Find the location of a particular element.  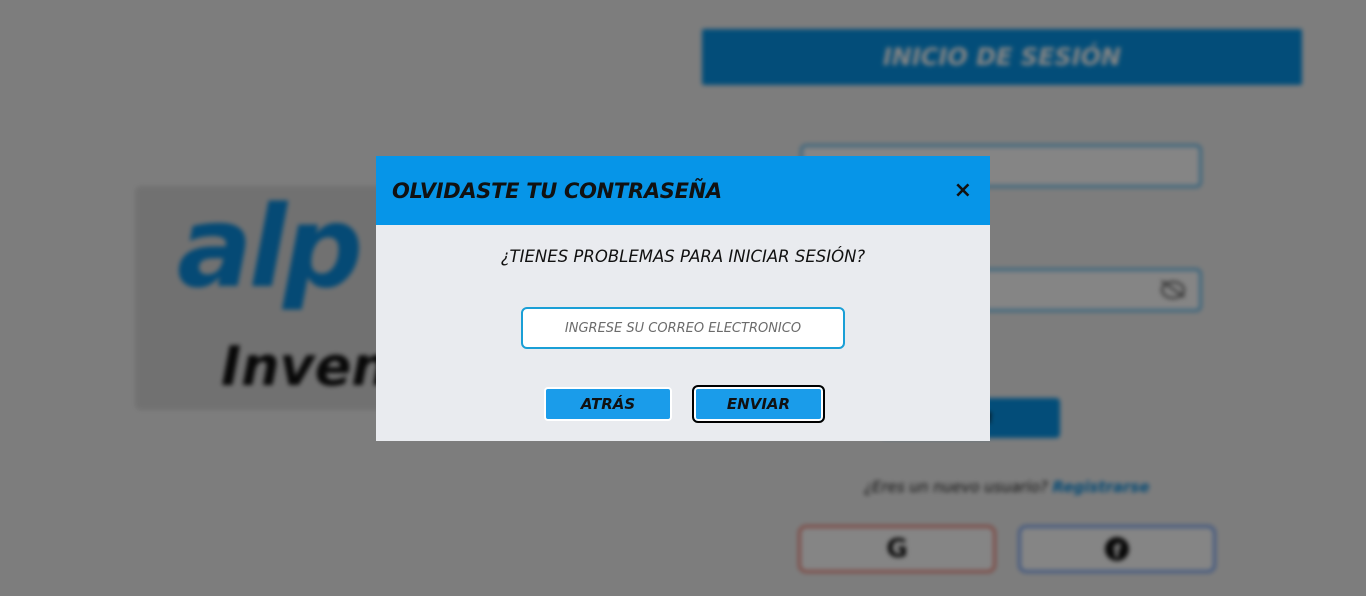

send-button: ENVIAR is located at coordinates (758, 404).